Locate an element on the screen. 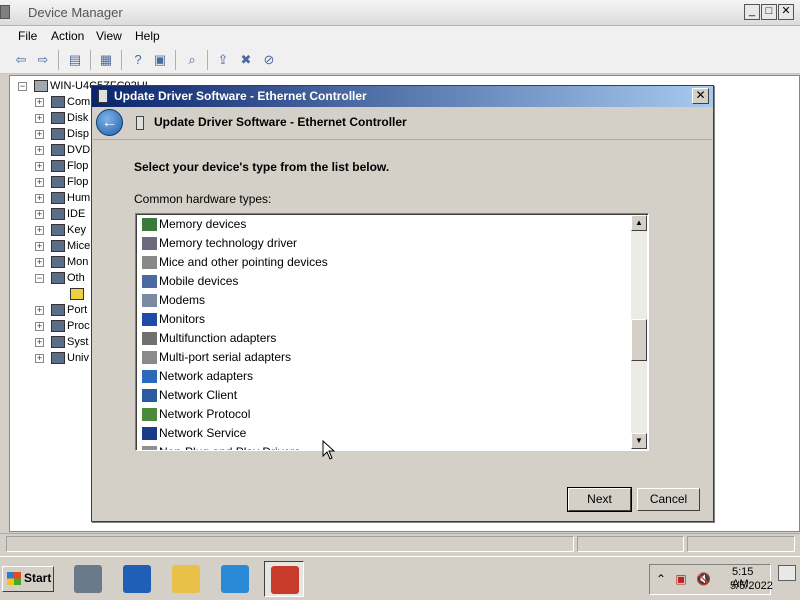 The image size is (800, 600). menu-action: Action is located at coordinates (67, 36).